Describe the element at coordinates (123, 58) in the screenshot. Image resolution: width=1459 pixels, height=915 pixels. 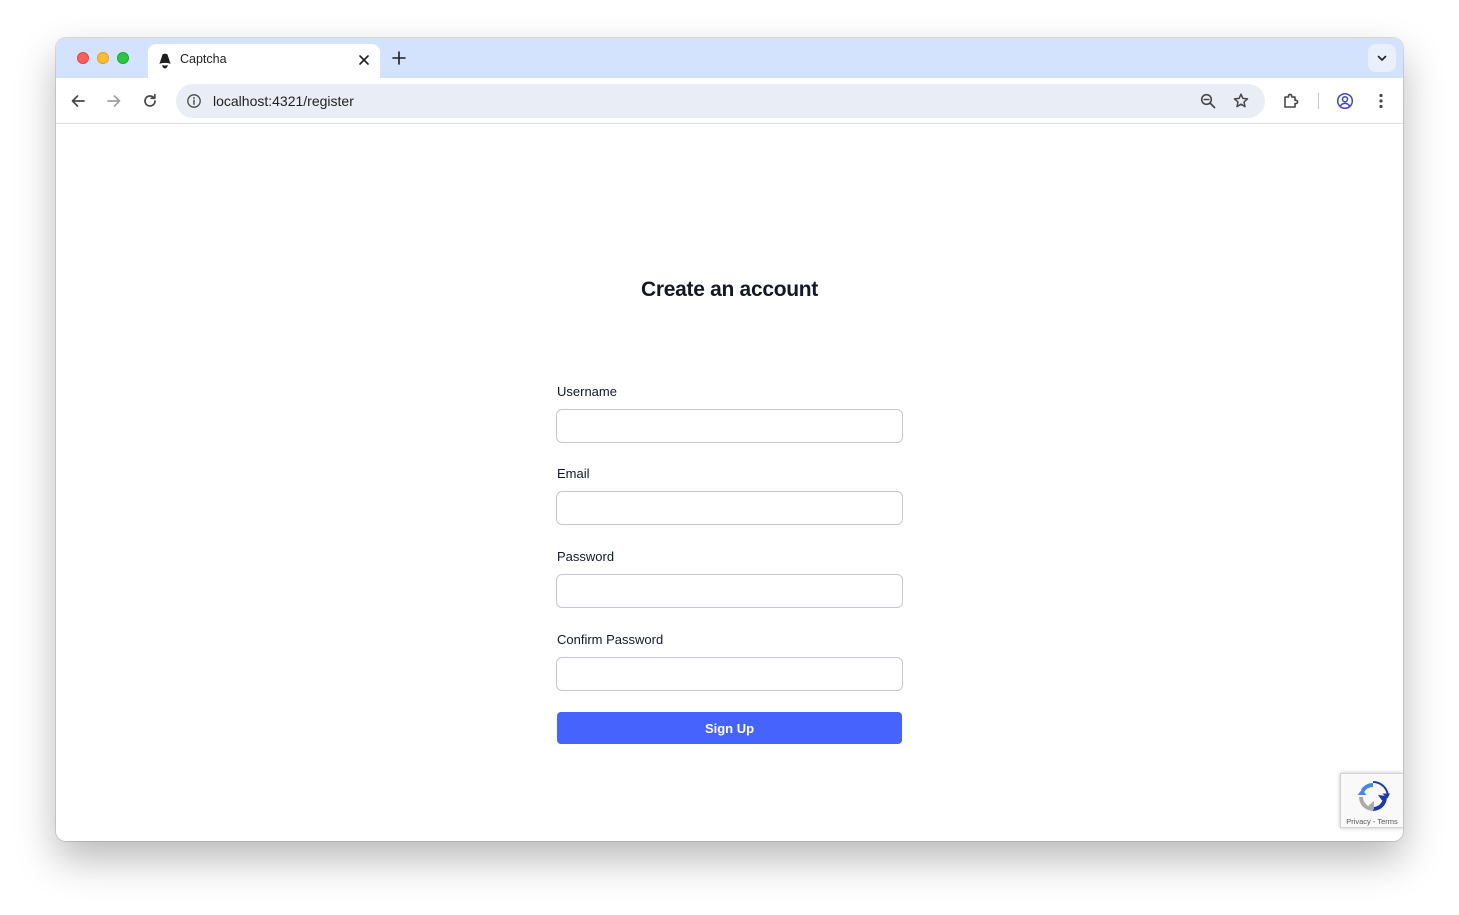
I see `maximize-window-button` at that location.